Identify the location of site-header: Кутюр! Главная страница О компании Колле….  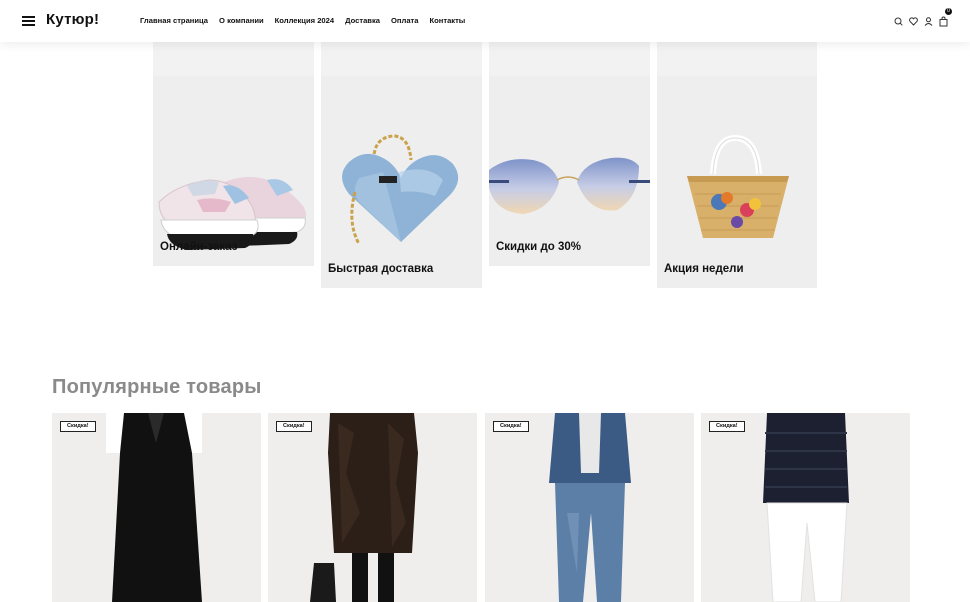
(485, 21).